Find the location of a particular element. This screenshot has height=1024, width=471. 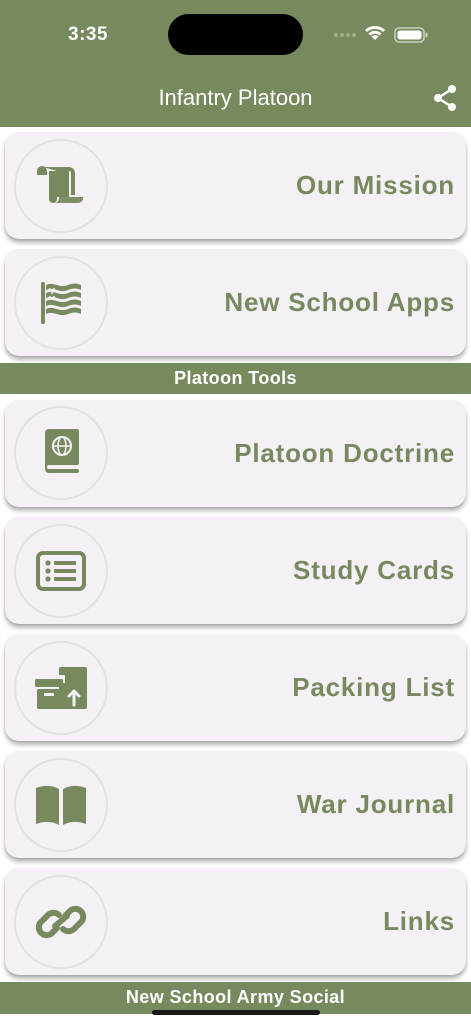

status-icons is located at coordinates (383, 34).